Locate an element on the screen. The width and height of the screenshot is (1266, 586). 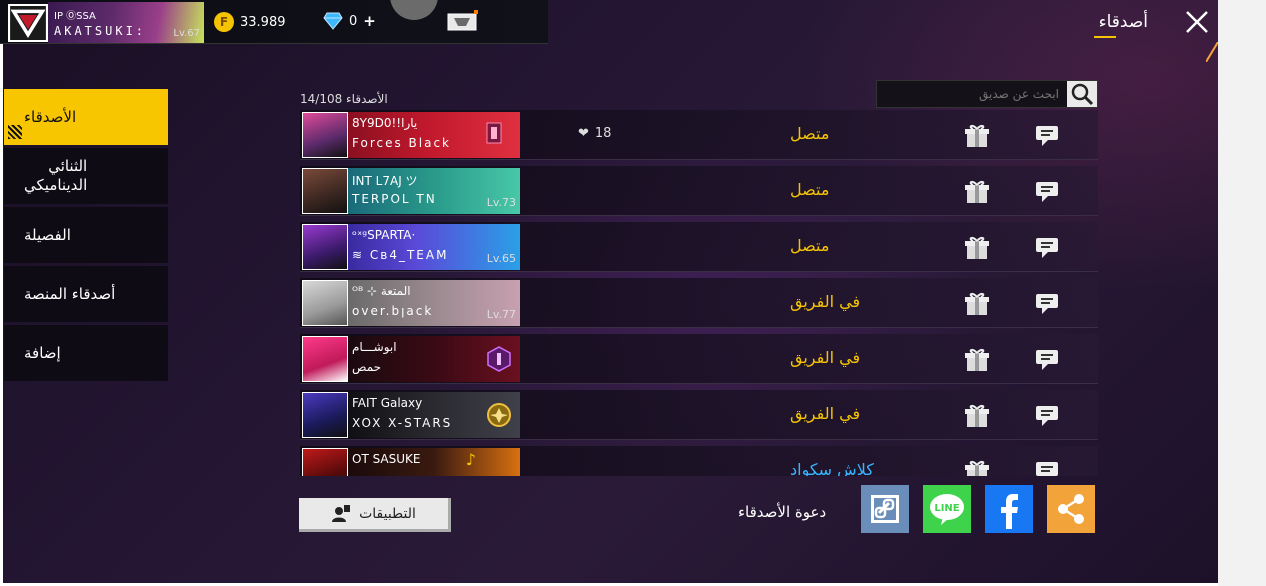
apps-label: التطبيقات is located at coordinates (387, 513).